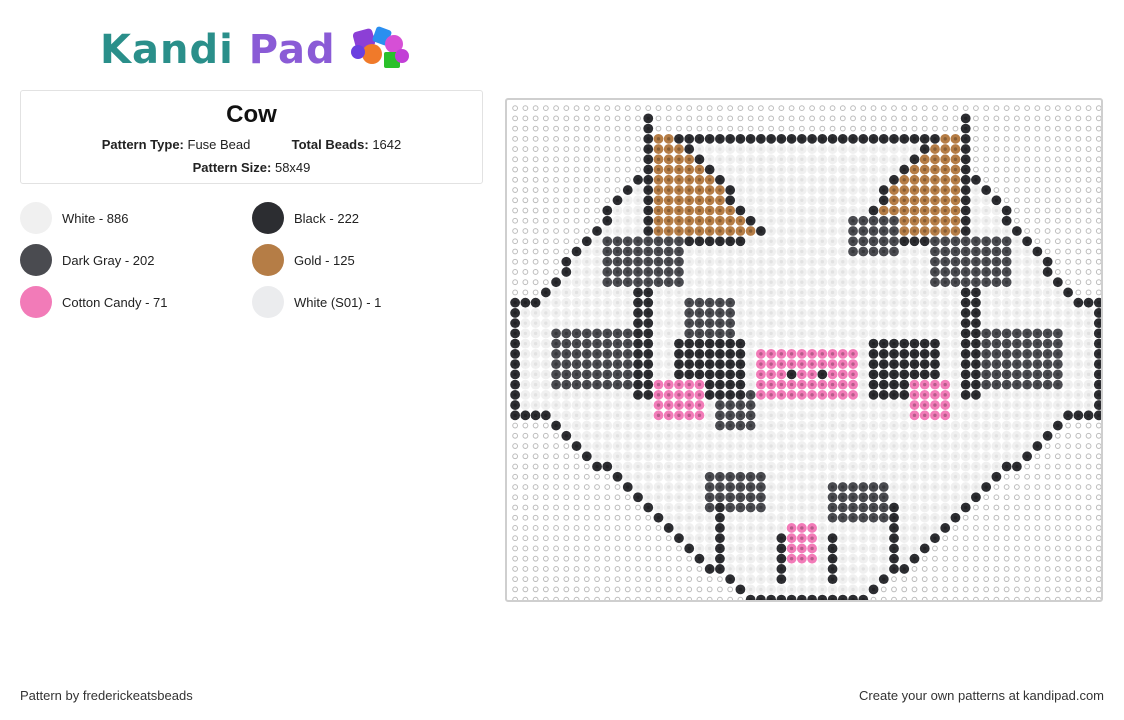 The image size is (1124, 720). What do you see at coordinates (251, 114) in the screenshot?
I see `pattern-title: Cow` at bounding box center [251, 114].